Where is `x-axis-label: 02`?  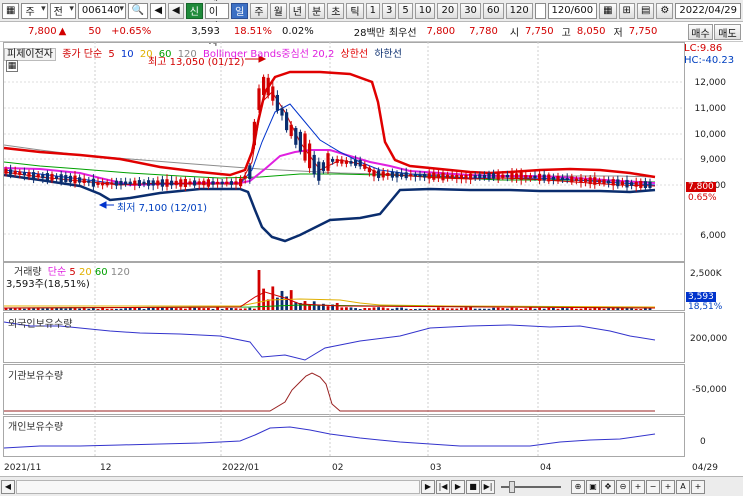 x-axis-label: 02 is located at coordinates (337, 468).